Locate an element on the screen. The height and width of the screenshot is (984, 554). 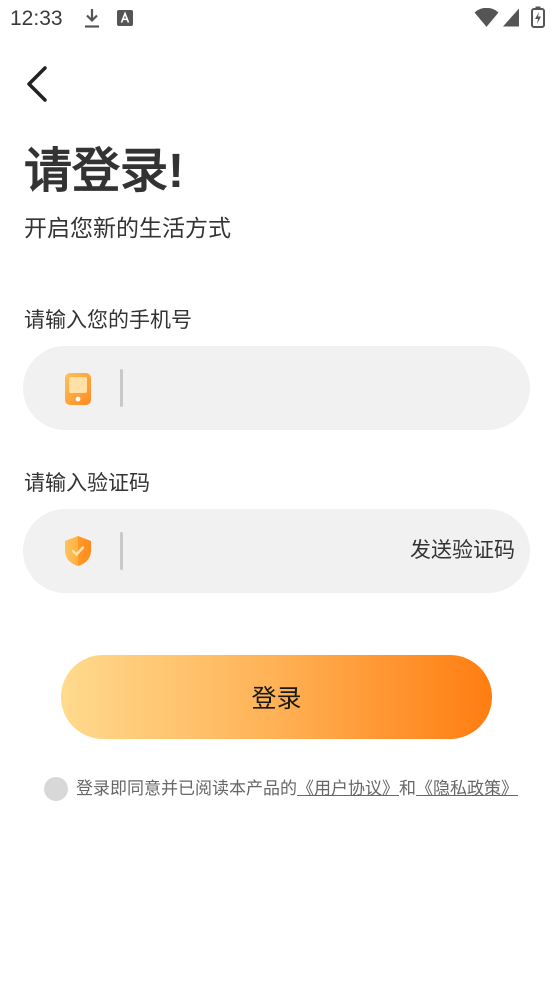
status-bar: 12:33 is located at coordinates (277, 19).